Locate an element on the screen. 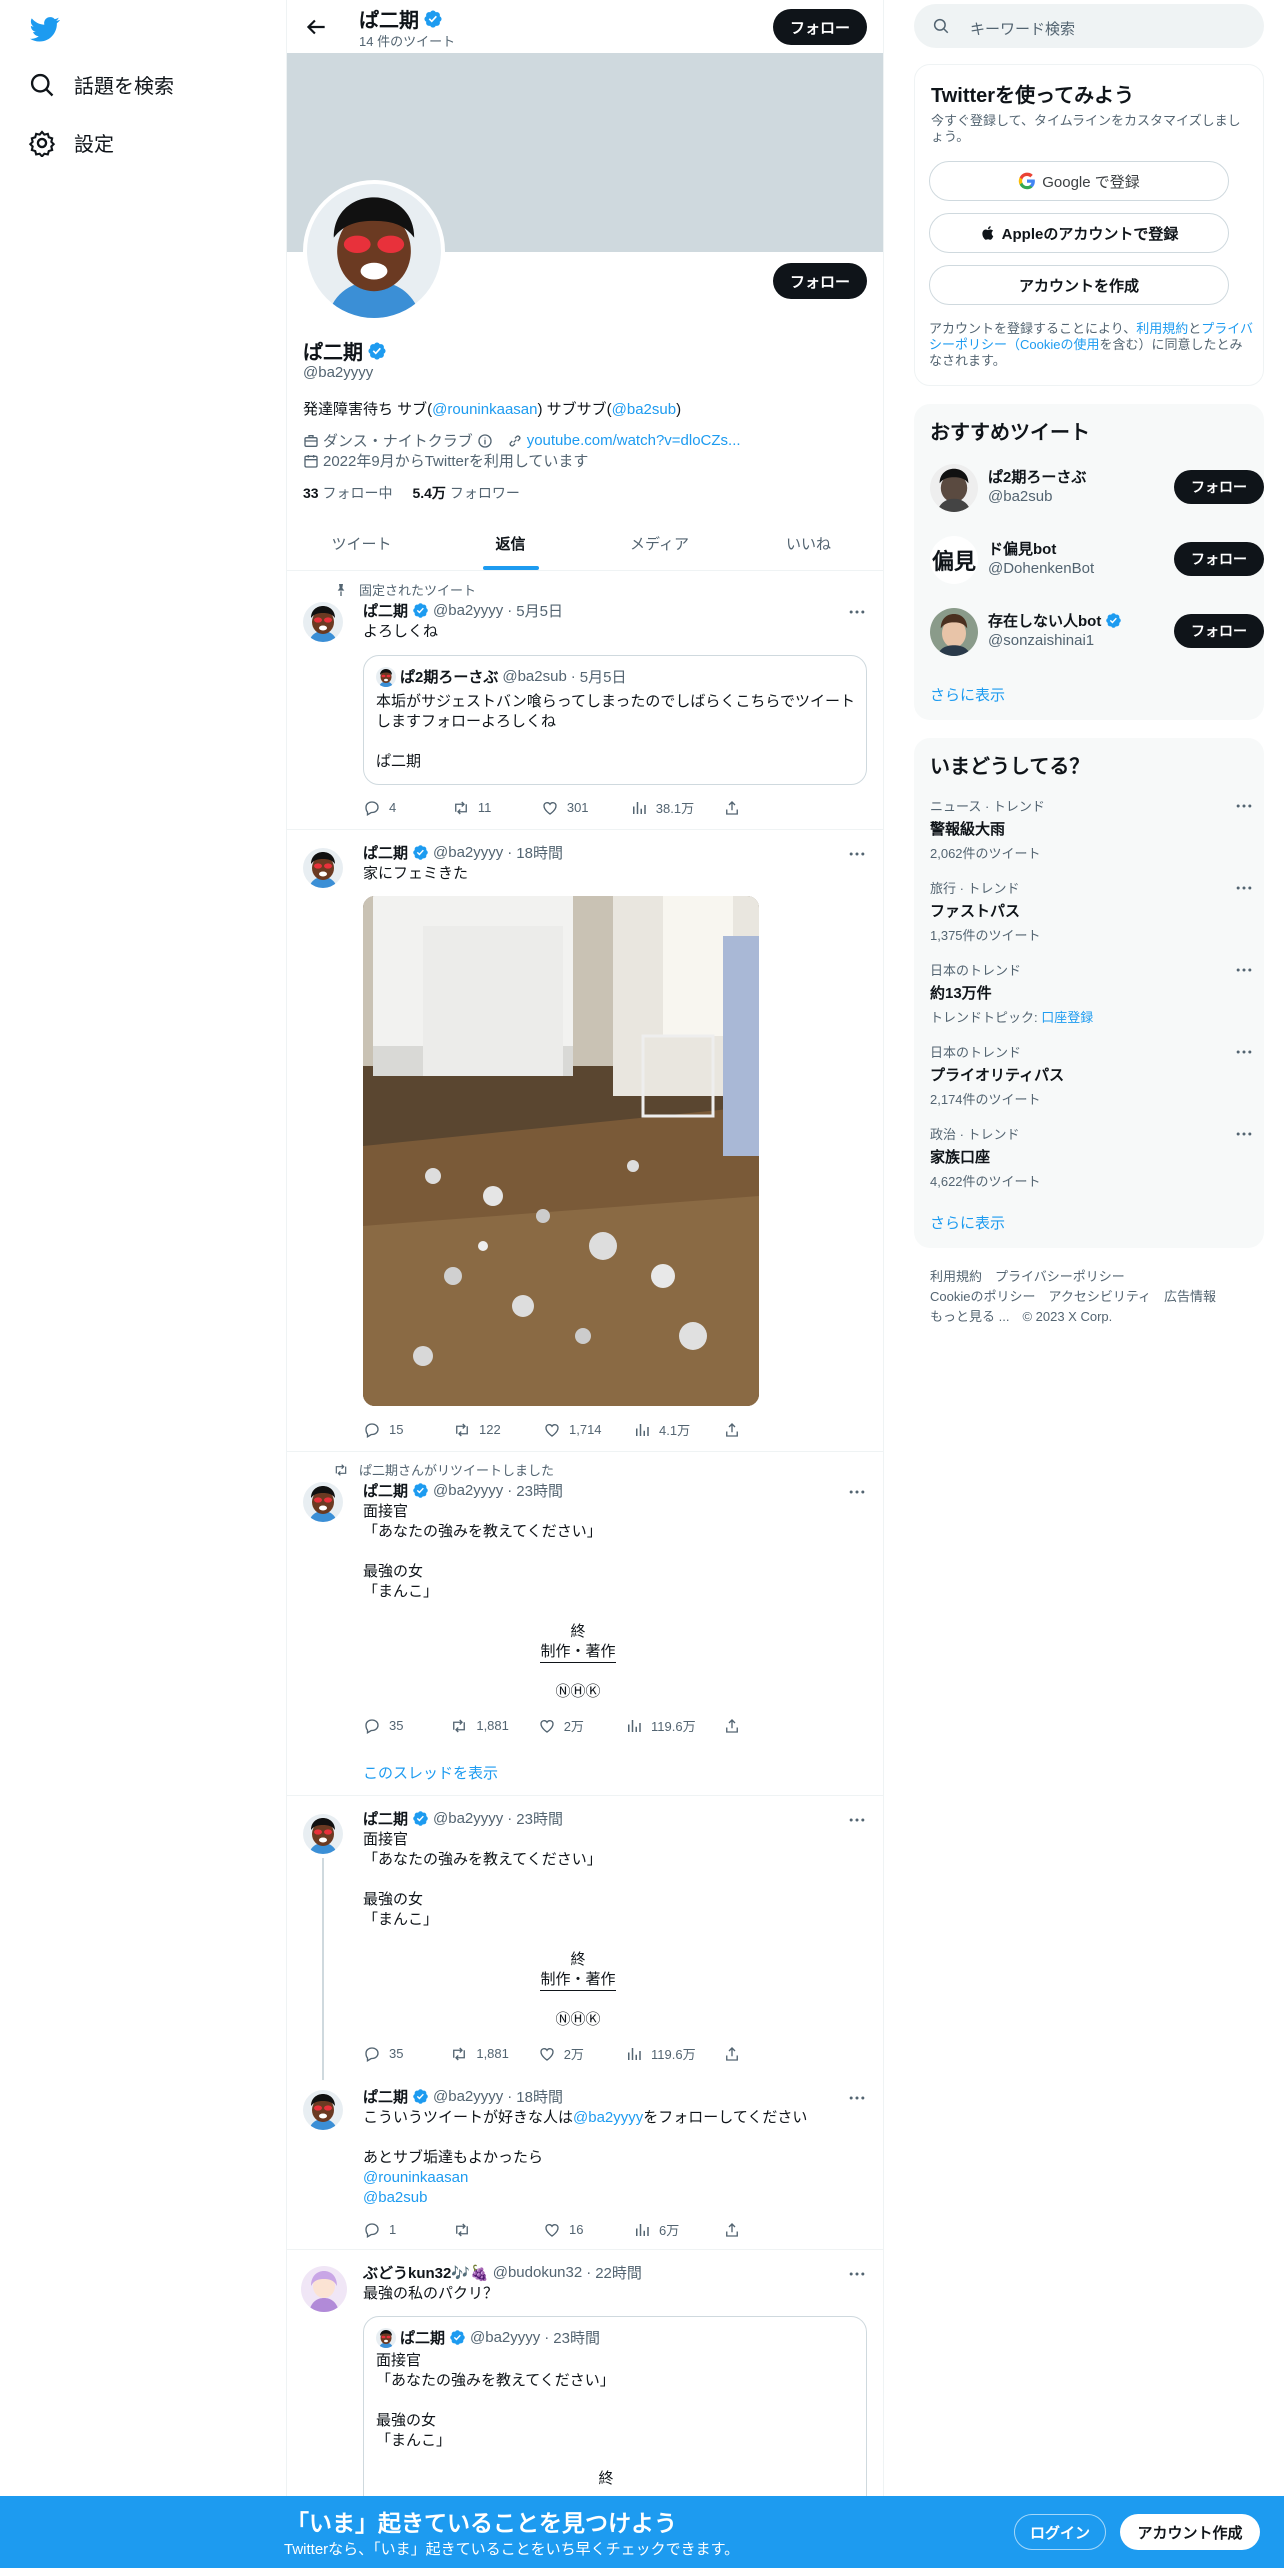  reply-button: 15 is located at coordinates (393, 1429).